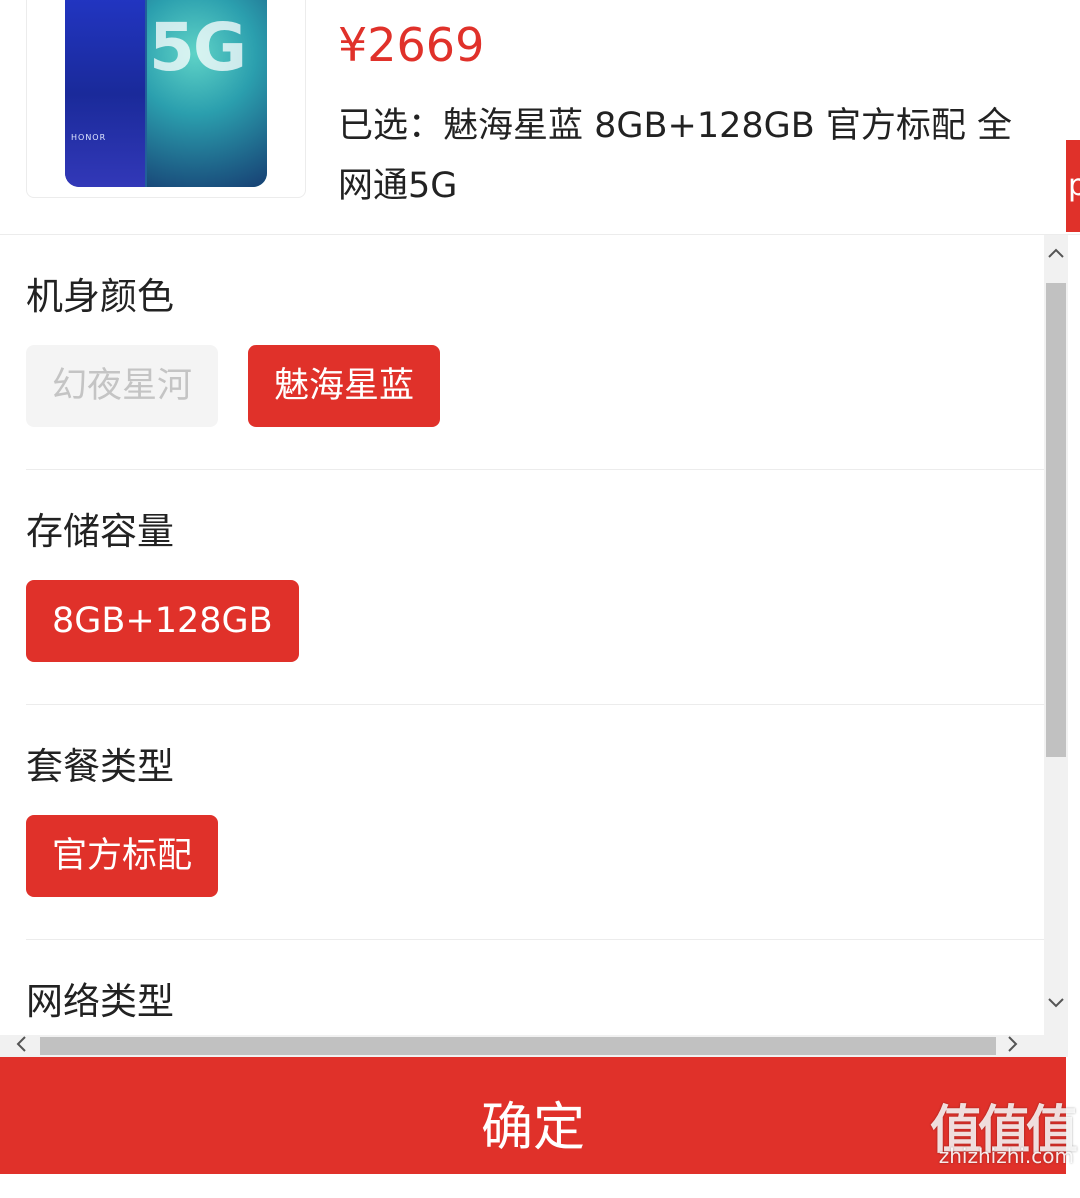  I want to click on section-title: 机身颜色, so click(100, 296).